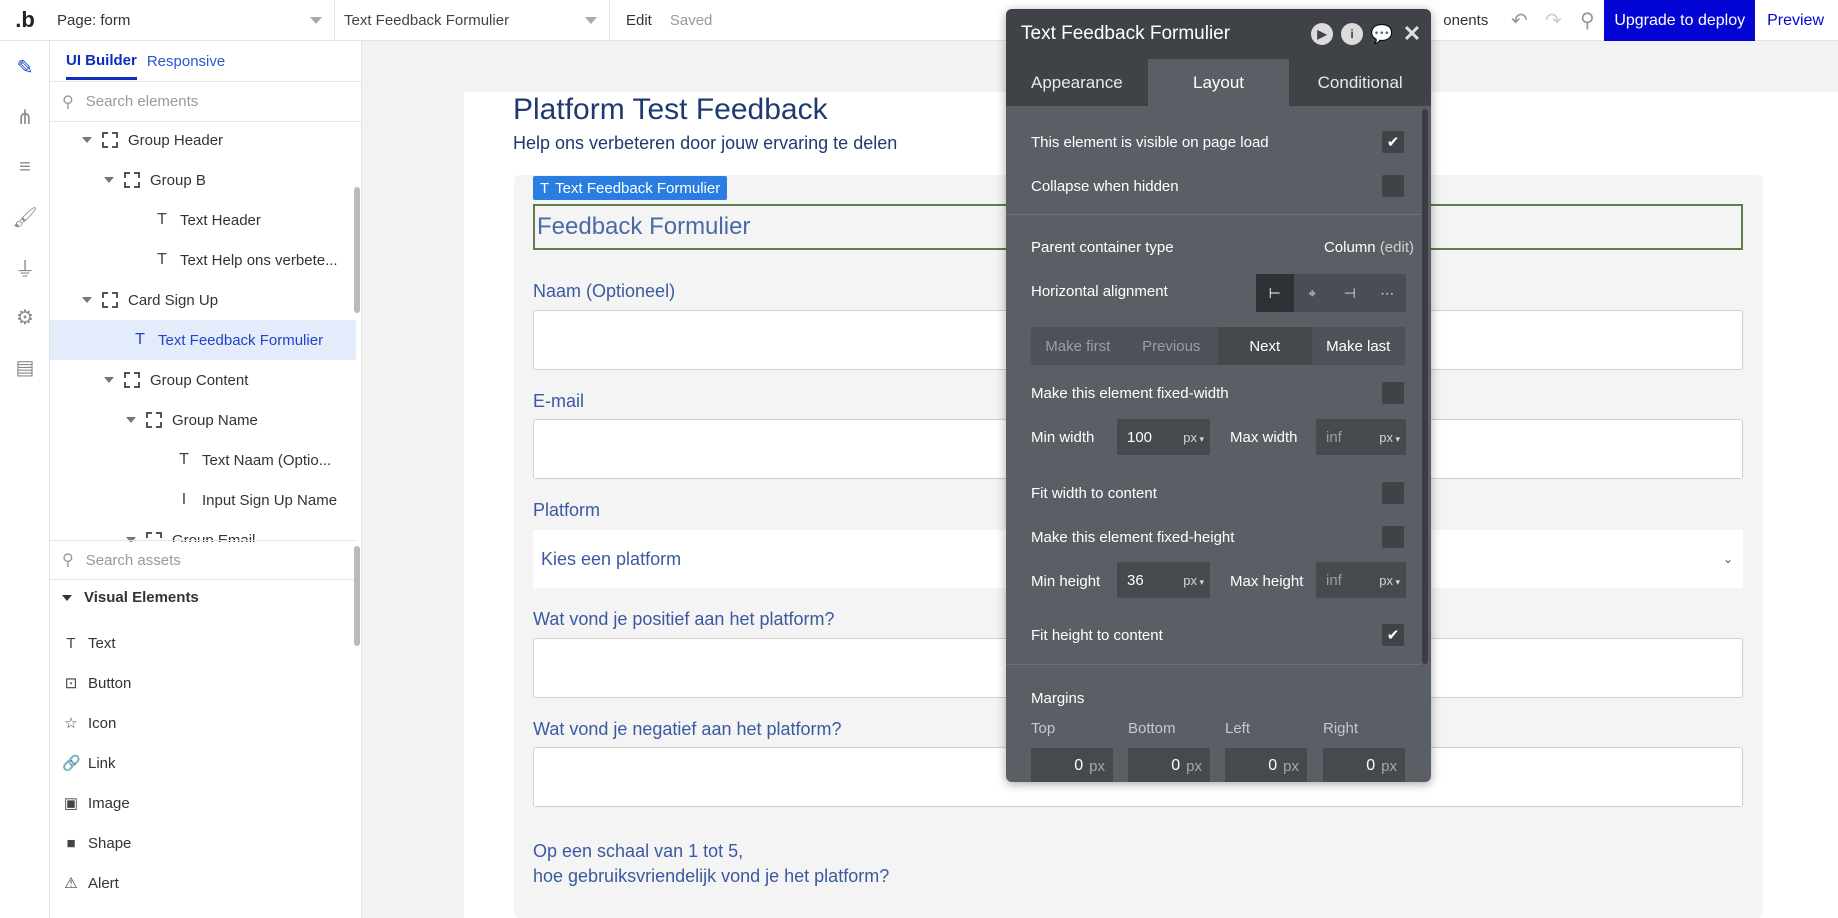  I want to click on tree-item-input-sign-up-name: I Input Sign Up Name, so click(203, 500).